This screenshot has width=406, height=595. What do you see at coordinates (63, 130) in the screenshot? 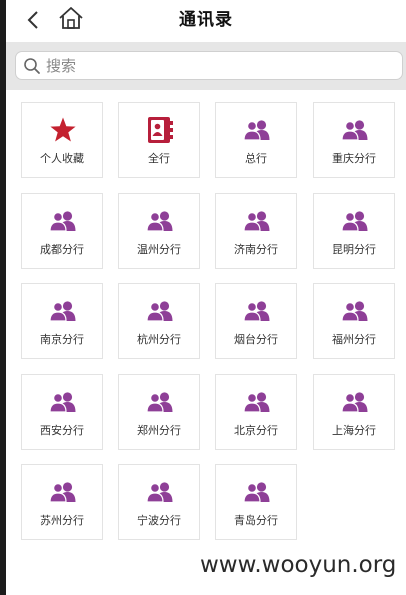
I see `star-icon` at bounding box center [63, 130].